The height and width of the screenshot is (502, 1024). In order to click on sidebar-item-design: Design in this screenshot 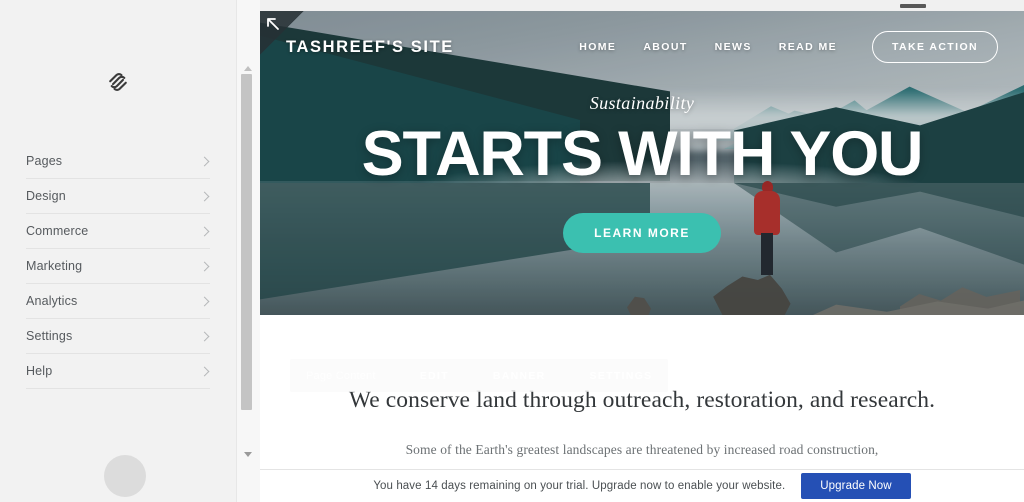, I will do `click(118, 196)`.